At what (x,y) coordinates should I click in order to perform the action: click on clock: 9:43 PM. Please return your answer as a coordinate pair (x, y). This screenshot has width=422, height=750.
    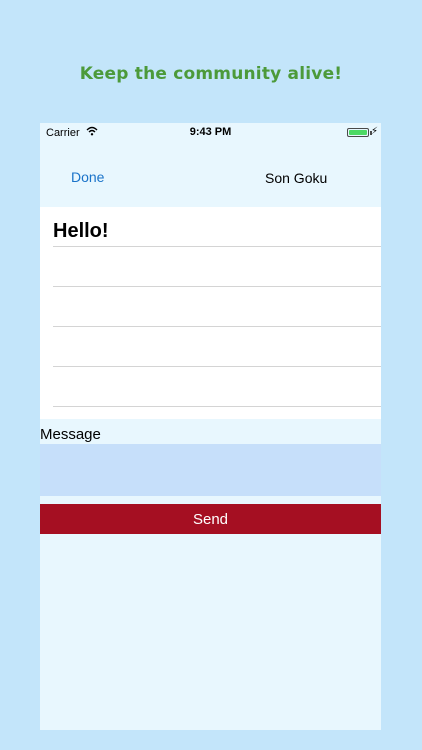
    Looking at the image, I should click on (210, 132).